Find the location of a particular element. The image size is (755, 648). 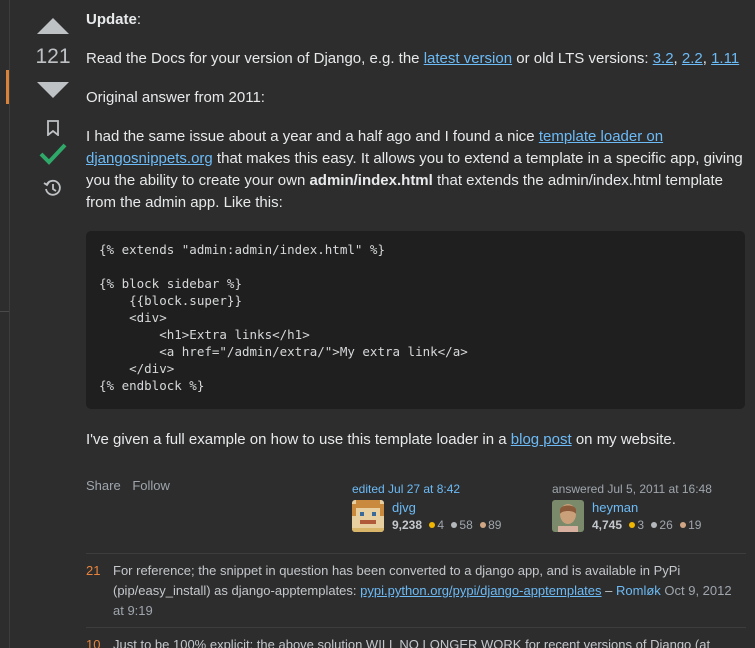

author-silver-count: 26 is located at coordinates (666, 525).